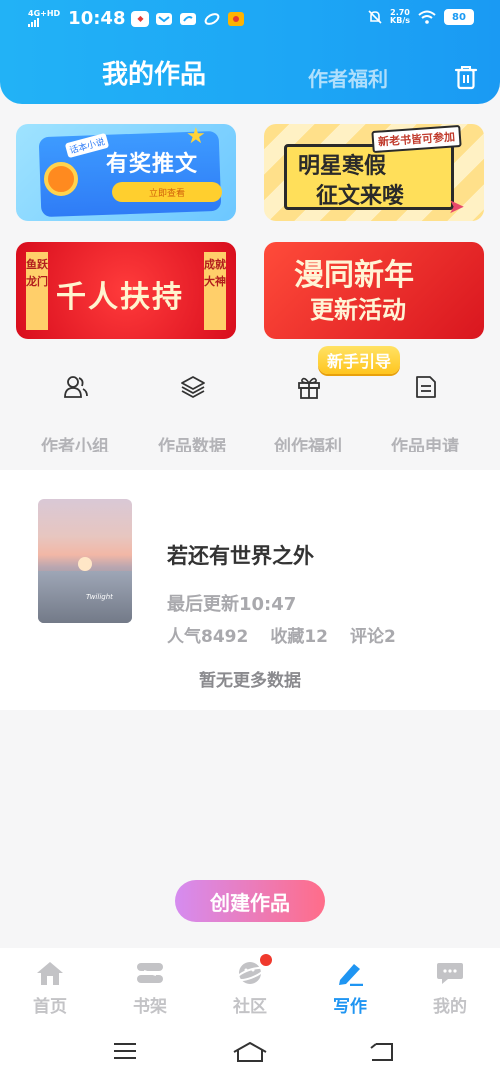 Image resolution: width=500 pixels, height=1069 pixels. Describe the element at coordinates (425, 413) in the screenshot. I see `quick-action-work-application: 作品申请` at that location.